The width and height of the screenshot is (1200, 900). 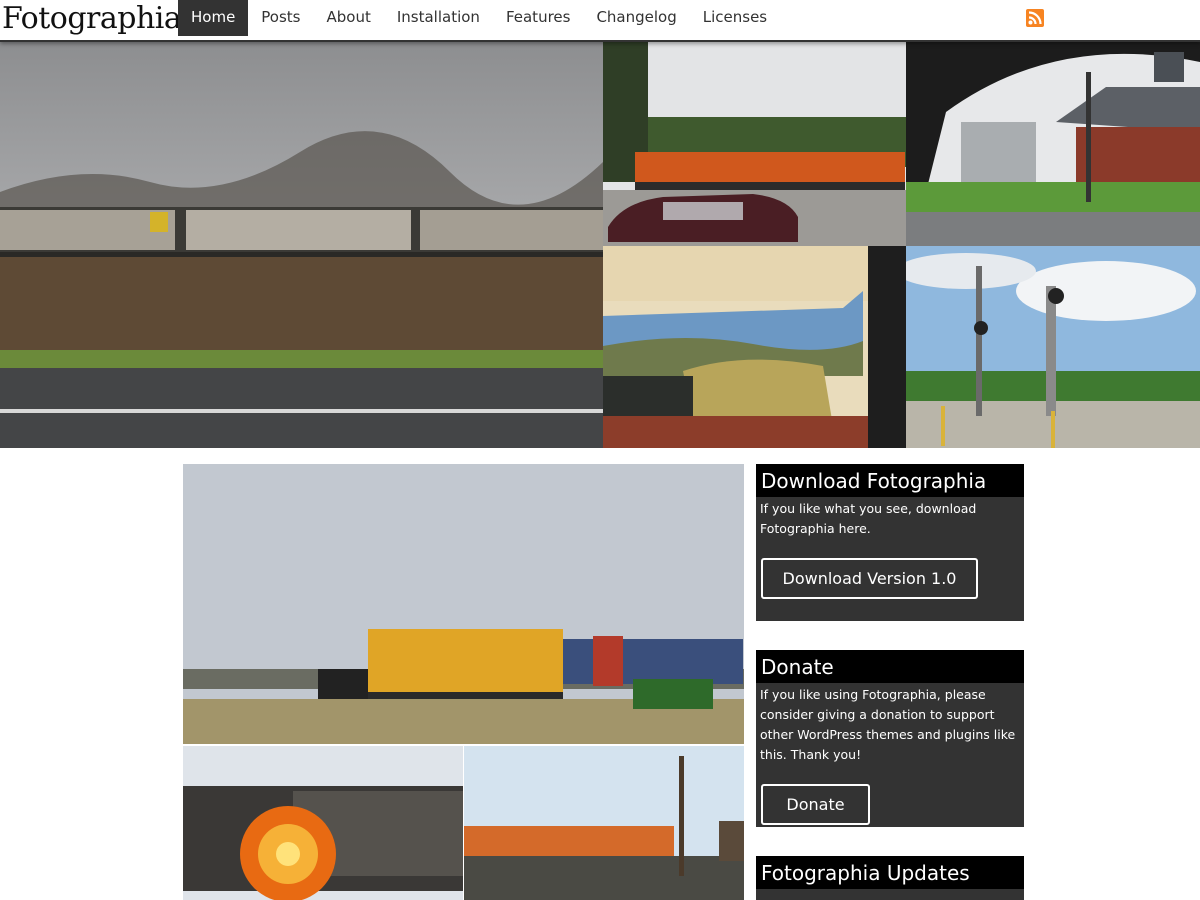 What do you see at coordinates (636, 18) in the screenshot?
I see `nav-item-changelog: Changelog` at bounding box center [636, 18].